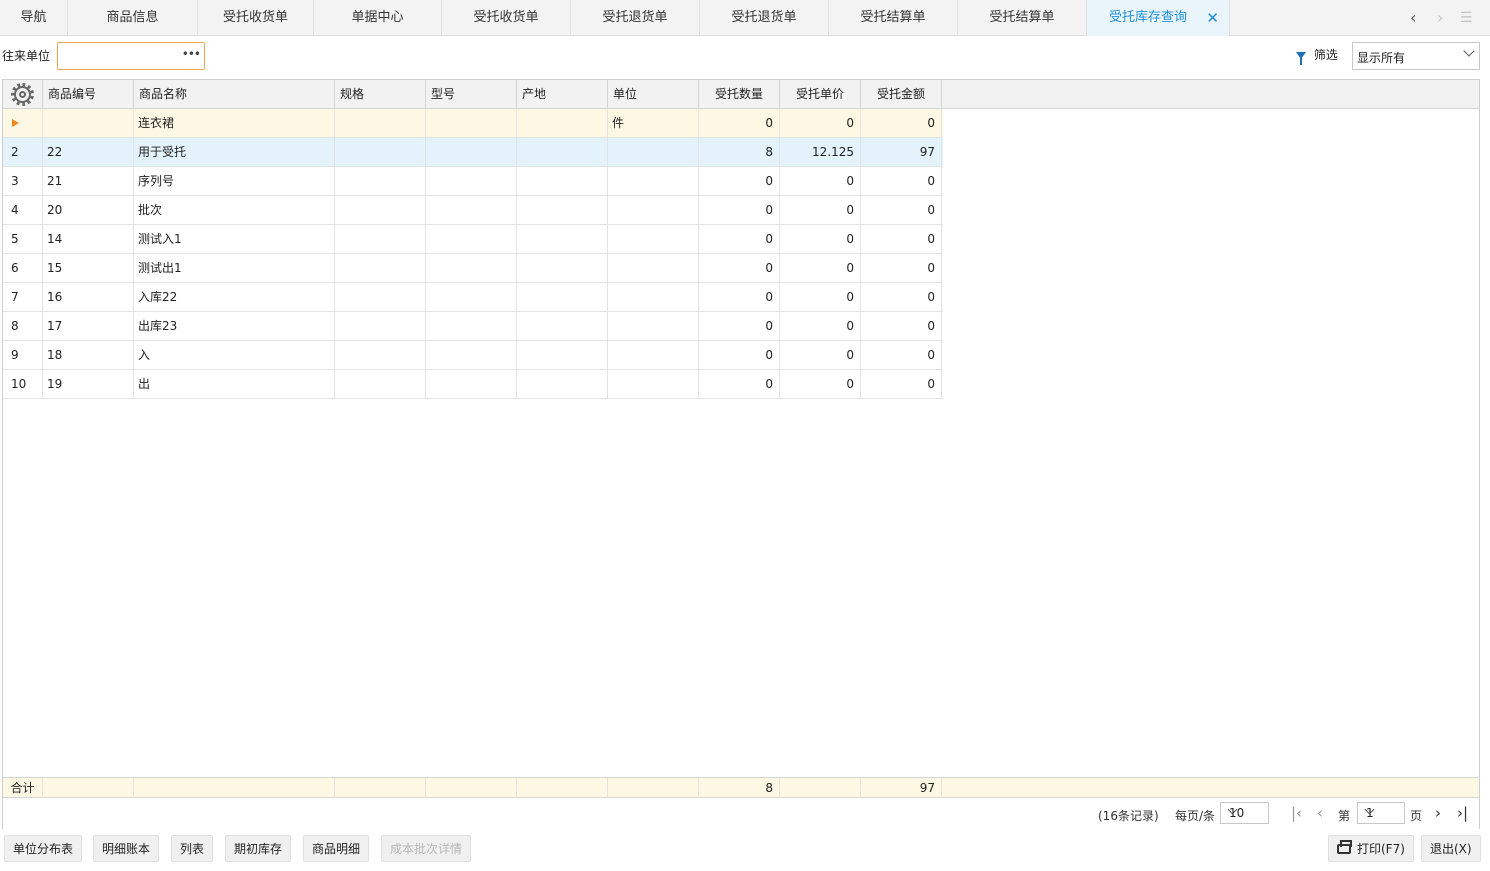  Describe the element at coordinates (1158, 18) in the screenshot. I see `tab-consign-stock-query: 受托库存查询` at that location.